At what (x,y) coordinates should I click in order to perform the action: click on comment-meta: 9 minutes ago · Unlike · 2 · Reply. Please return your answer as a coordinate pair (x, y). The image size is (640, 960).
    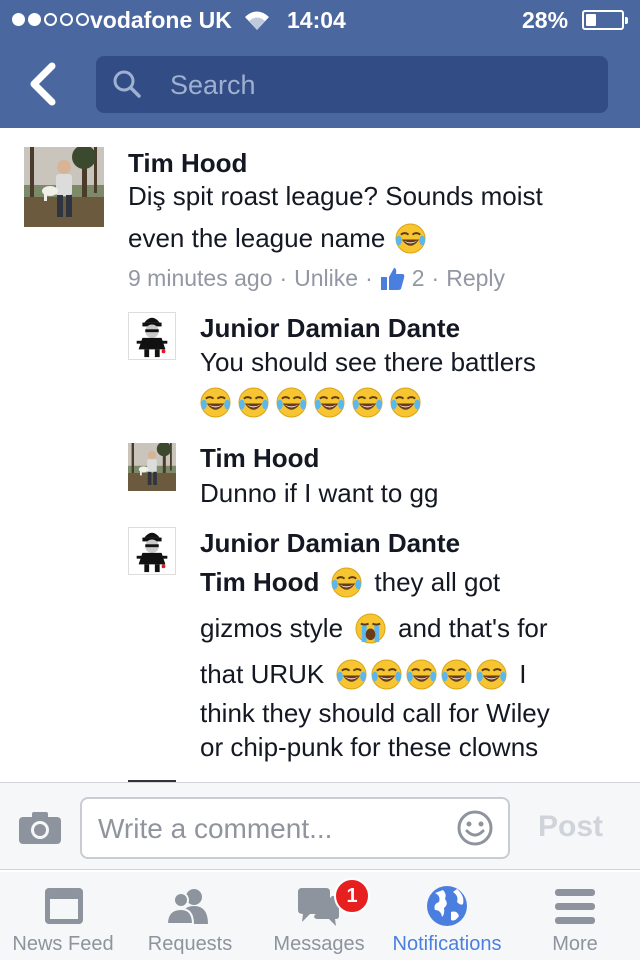
    Looking at the image, I should click on (317, 278).